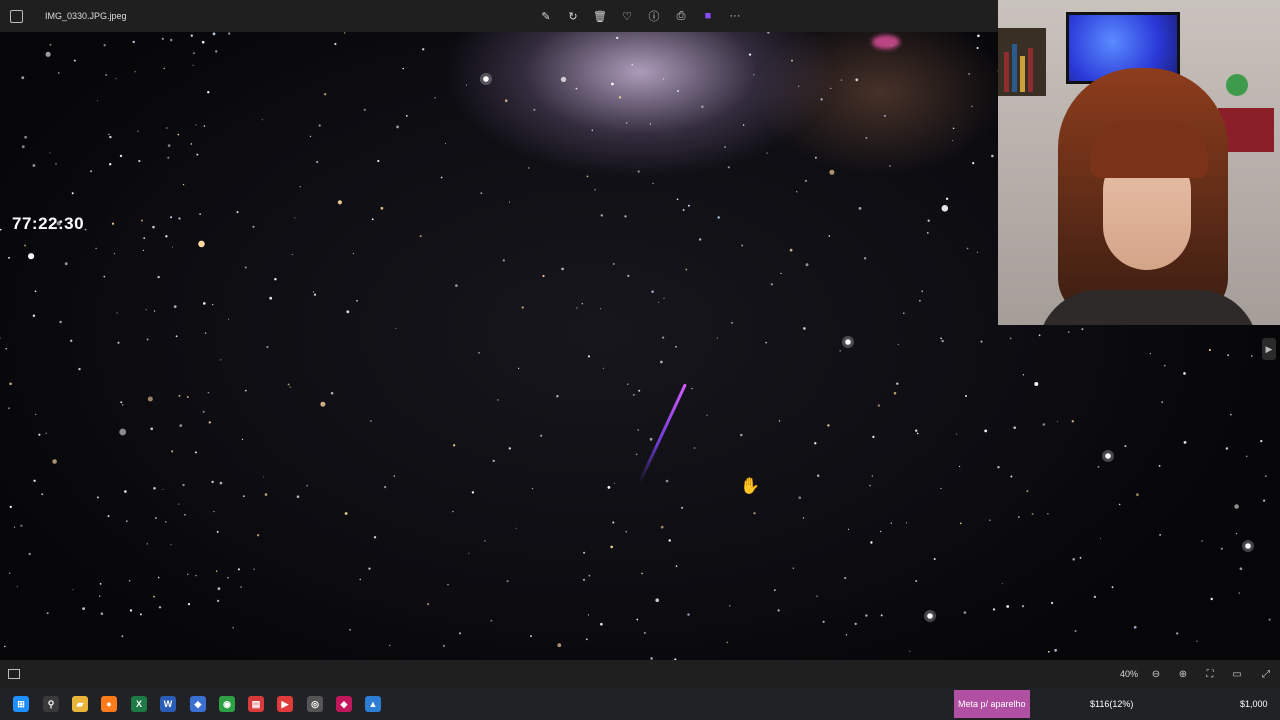  Describe the element at coordinates (227, 704) in the screenshot. I see `chrome-icon: ◉` at that location.